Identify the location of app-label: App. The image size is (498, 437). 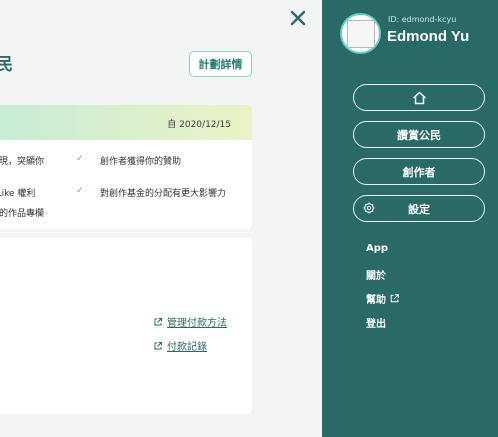
(377, 248).